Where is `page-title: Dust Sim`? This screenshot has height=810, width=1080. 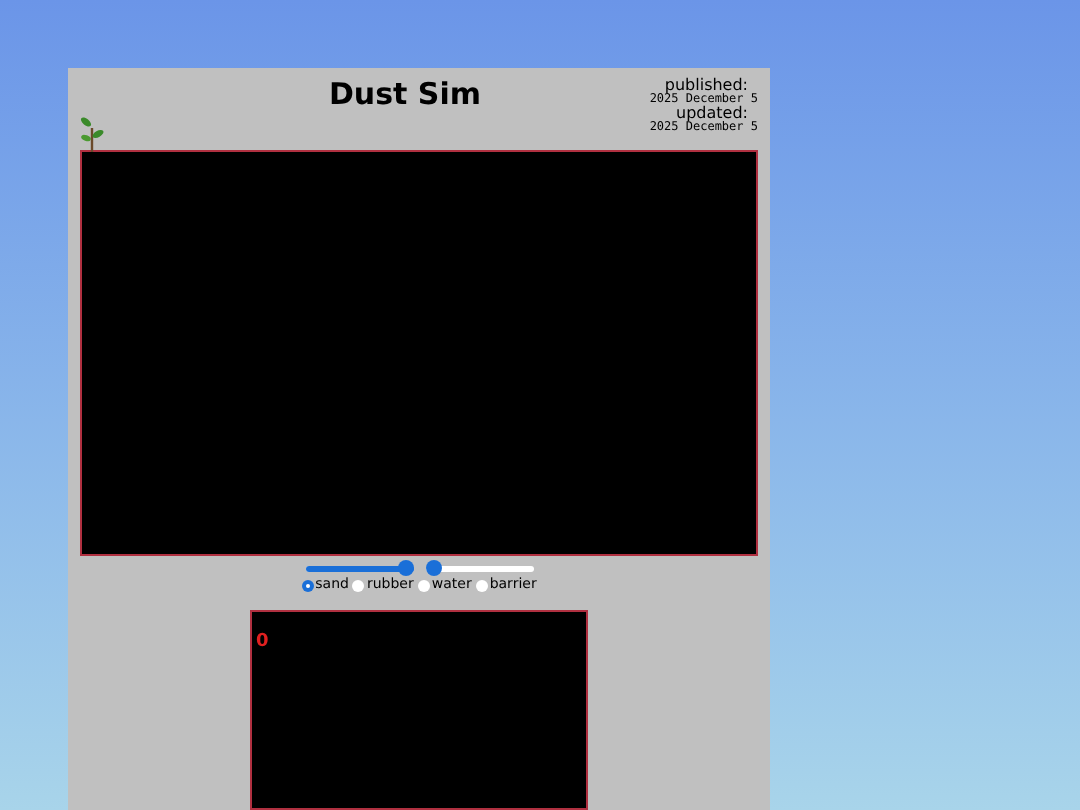
page-title: Dust Sim is located at coordinates (405, 98).